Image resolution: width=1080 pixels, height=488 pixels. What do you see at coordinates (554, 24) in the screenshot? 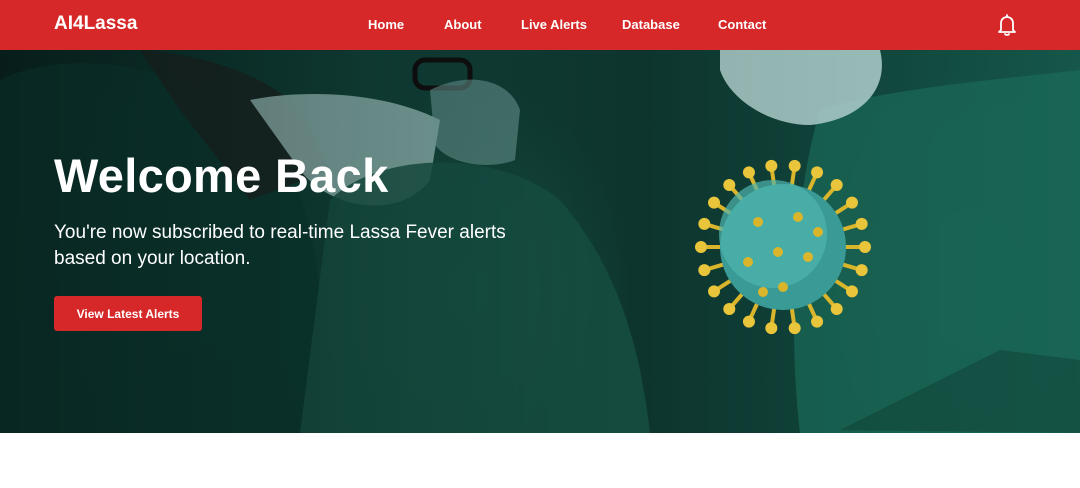
I see `nav-live-alerts: Live Alerts` at bounding box center [554, 24].